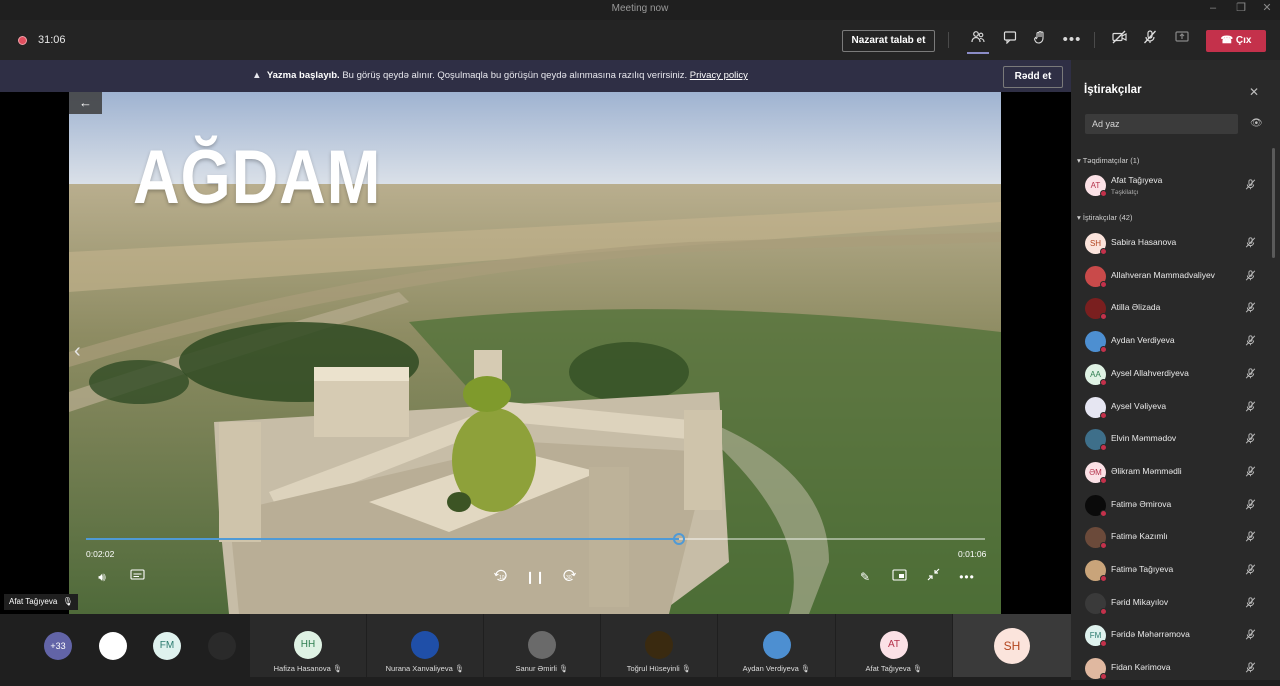  Describe the element at coordinates (1243, 40) in the screenshot. I see `leave-label: Çıx` at that location.